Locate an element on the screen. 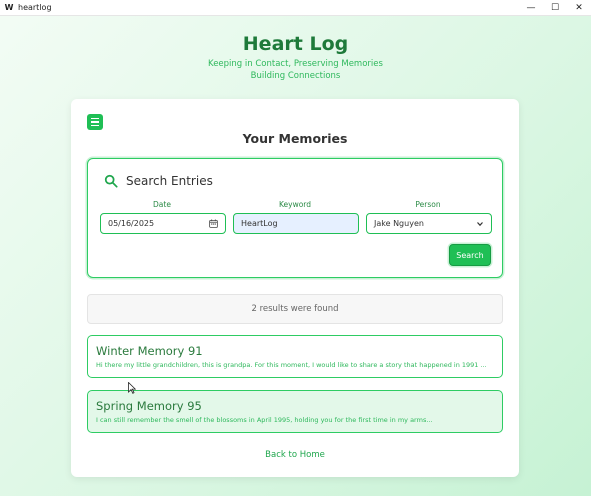  date-label: Date is located at coordinates (162, 204).